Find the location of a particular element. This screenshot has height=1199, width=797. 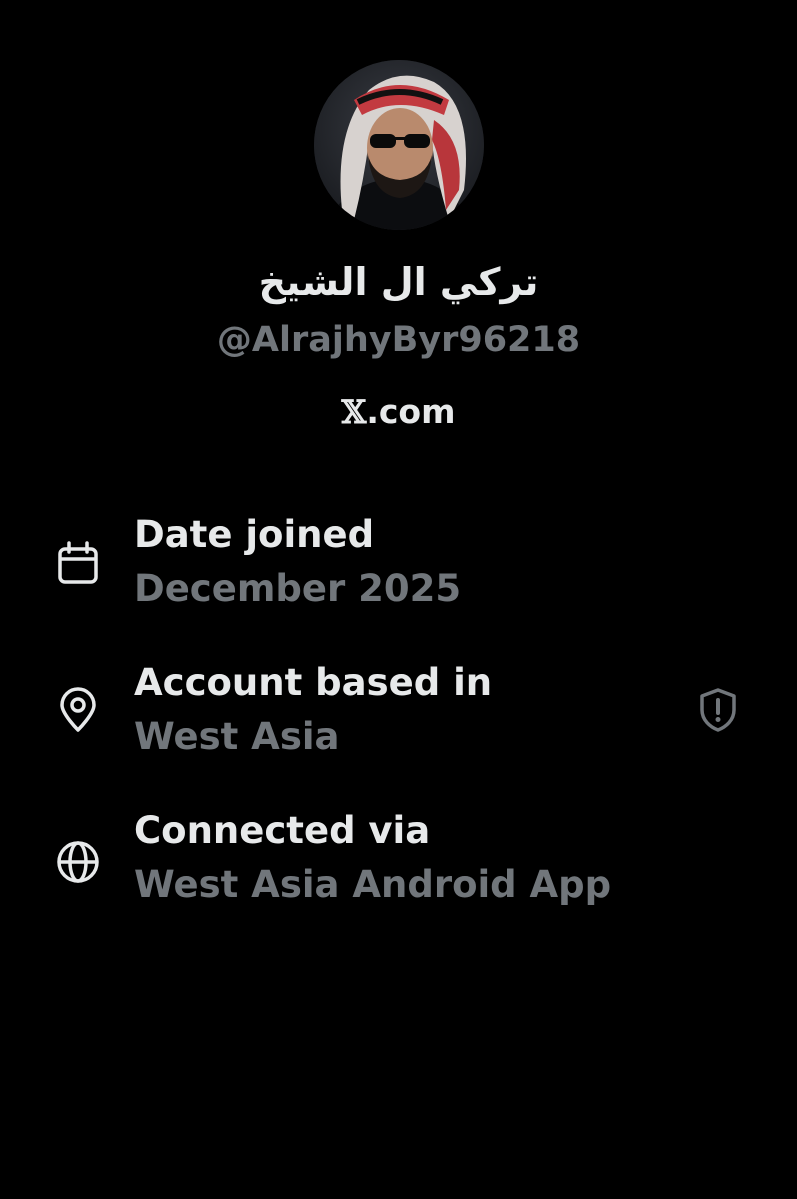

globe-icon is located at coordinates (78, 862).